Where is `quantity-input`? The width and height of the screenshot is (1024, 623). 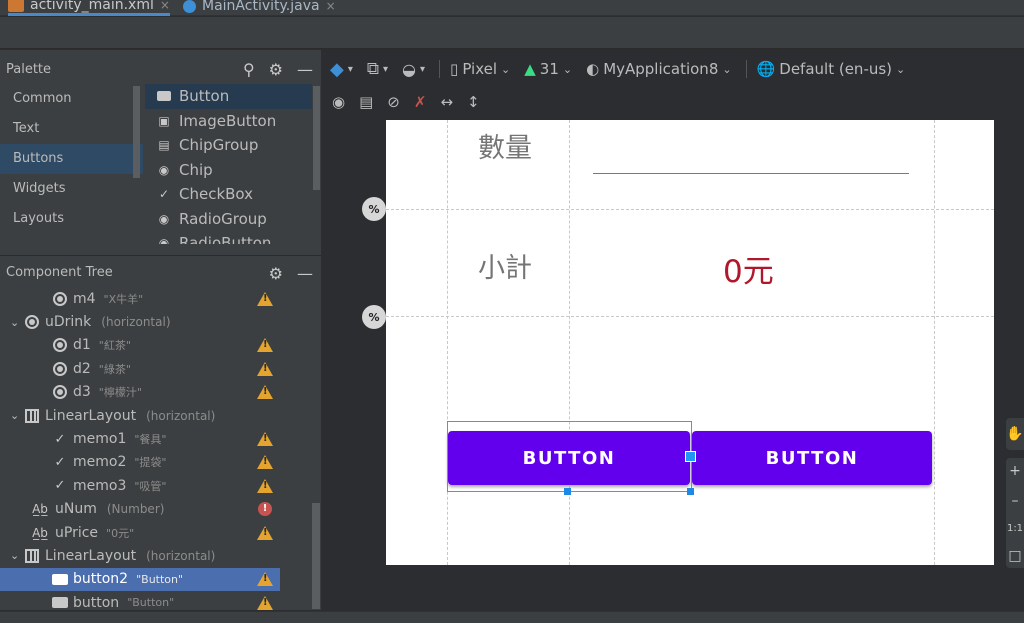 quantity-input is located at coordinates (751, 173).